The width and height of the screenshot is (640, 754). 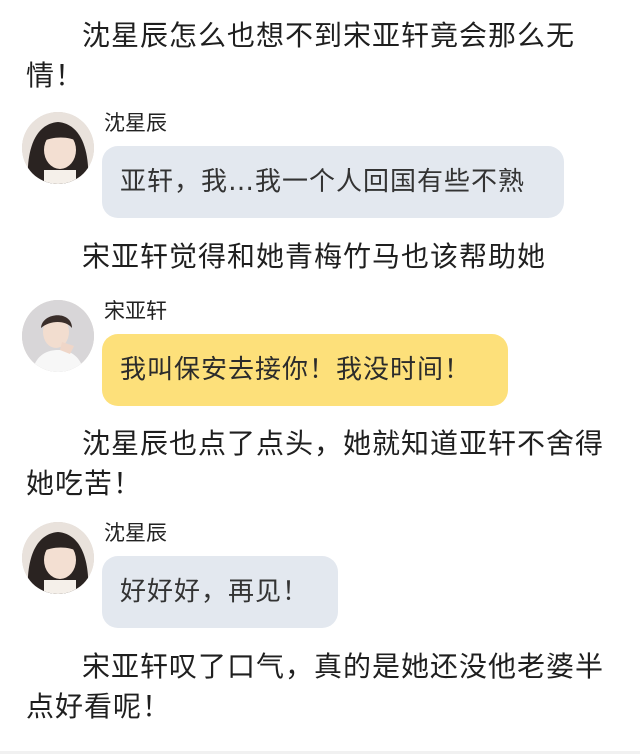 I want to click on narration-text: 宋亚轩觉得和她青梅竹马也该帮助她, so click(x=314, y=256).